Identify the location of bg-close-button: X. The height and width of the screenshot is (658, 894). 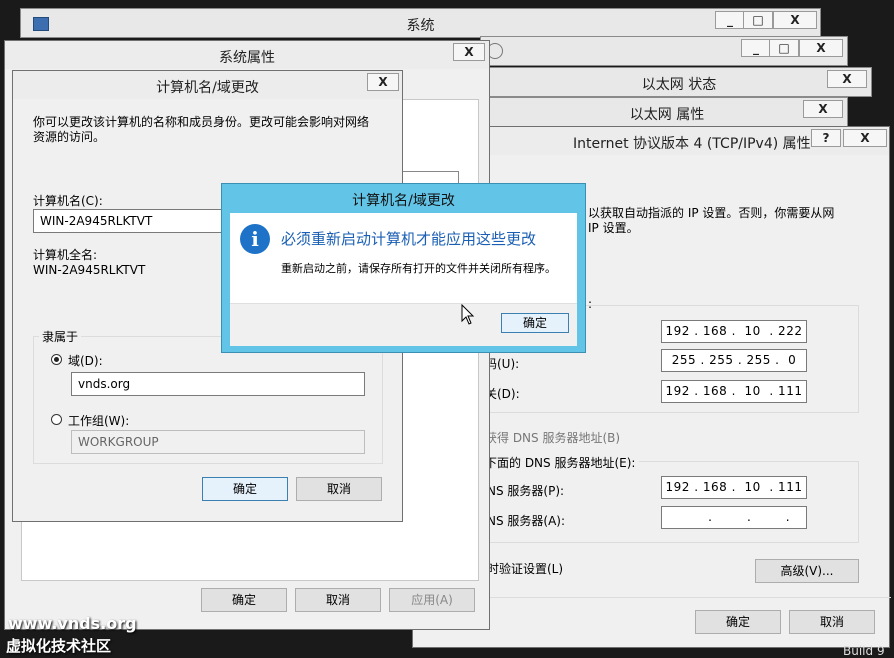
(821, 48).